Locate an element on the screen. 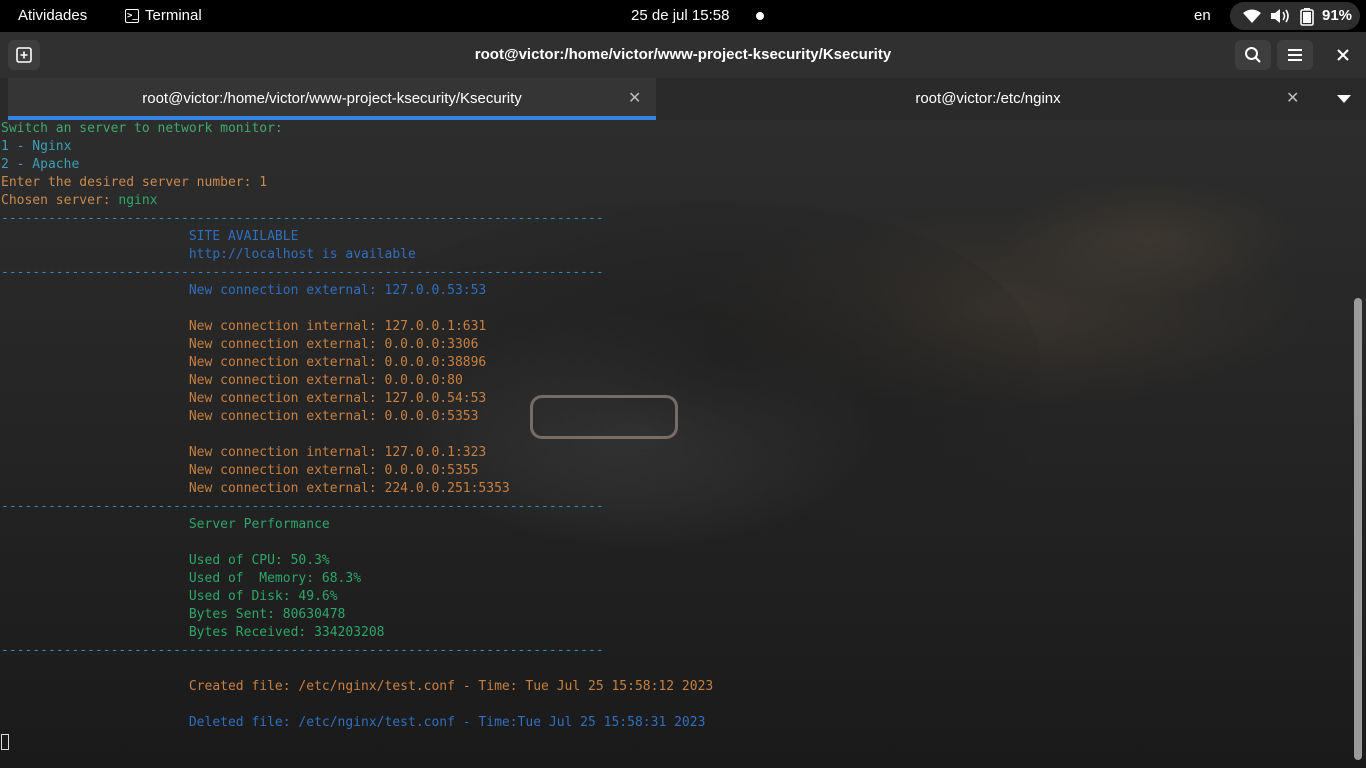 Image resolution: width=1366 pixels, height=768 pixels. terminal-line: New connection external: 0.0.0.0:5353 is located at coordinates (357, 417).